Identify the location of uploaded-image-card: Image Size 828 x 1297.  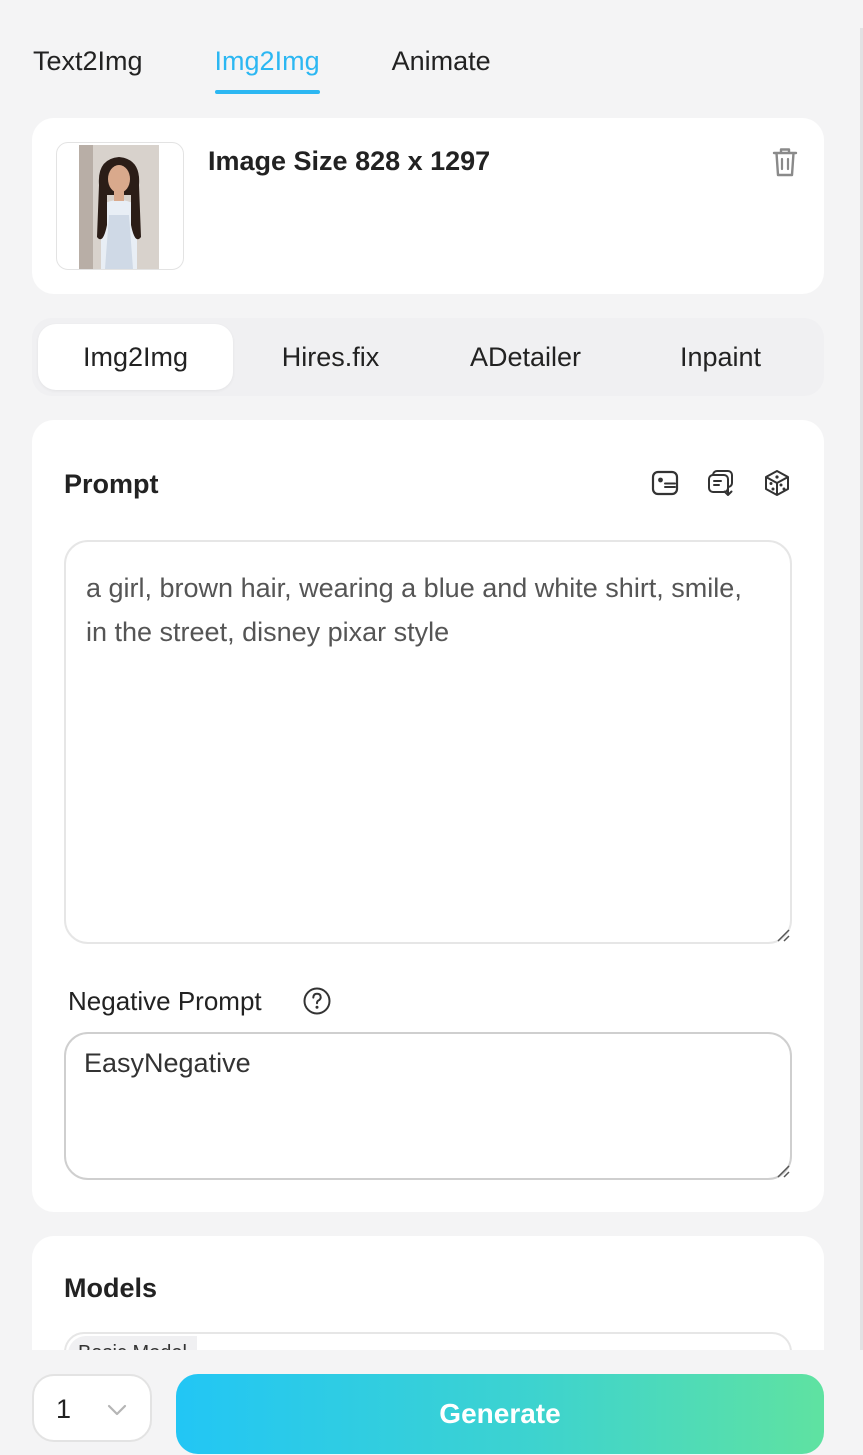
(428, 206).